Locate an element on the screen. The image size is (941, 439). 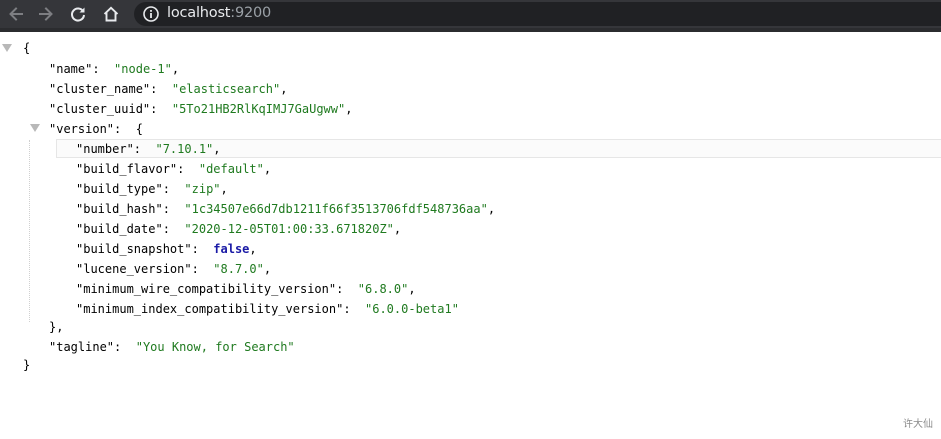
json-line-name: "name": "node-1", is located at coordinates (114, 69).